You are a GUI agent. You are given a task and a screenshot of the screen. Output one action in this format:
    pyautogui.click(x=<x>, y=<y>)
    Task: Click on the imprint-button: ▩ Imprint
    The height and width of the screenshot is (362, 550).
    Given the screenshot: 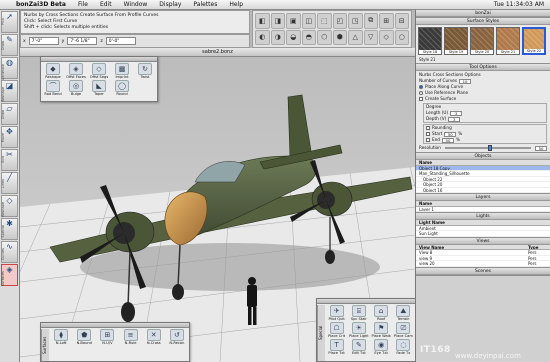 What is the action you would take?
    pyautogui.click(x=122, y=71)
    